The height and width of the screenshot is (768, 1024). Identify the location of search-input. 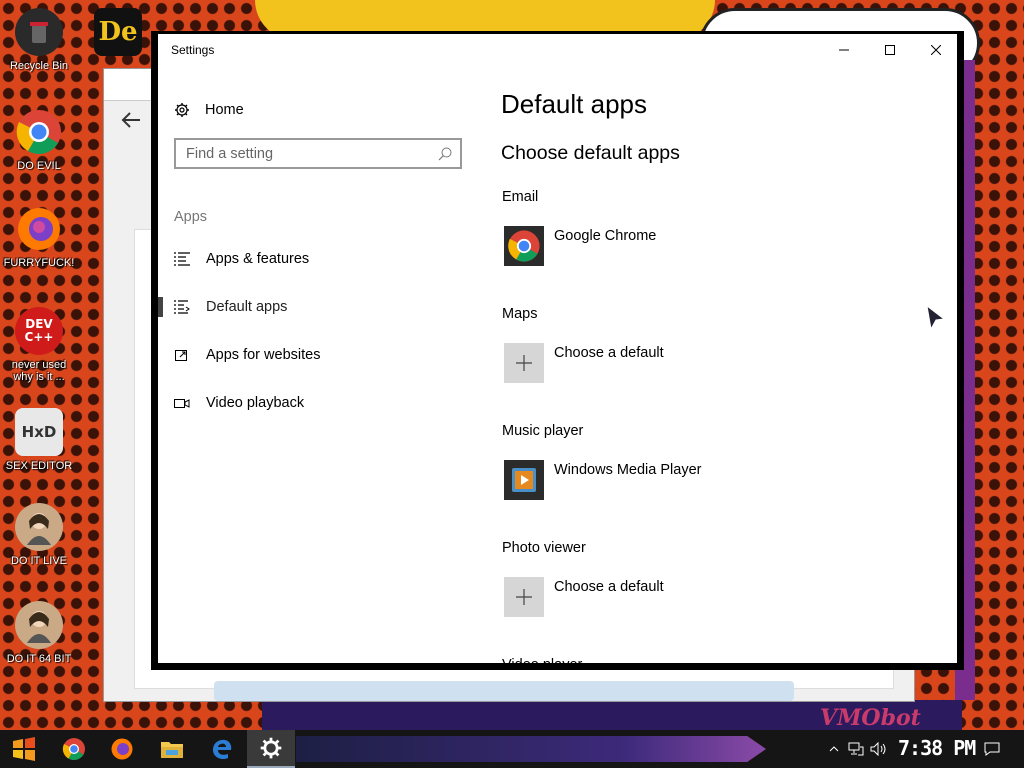
(303, 153).